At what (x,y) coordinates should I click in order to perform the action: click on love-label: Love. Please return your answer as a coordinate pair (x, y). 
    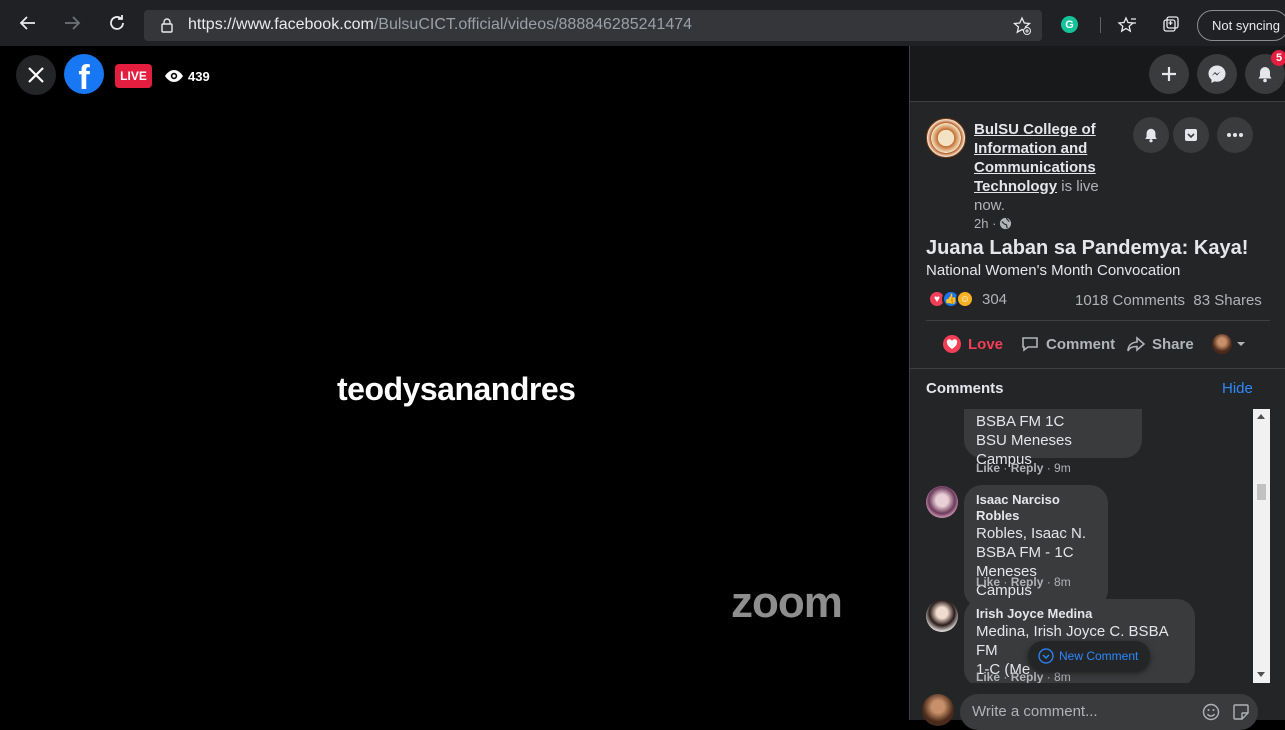
    Looking at the image, I should click on (986, 344).